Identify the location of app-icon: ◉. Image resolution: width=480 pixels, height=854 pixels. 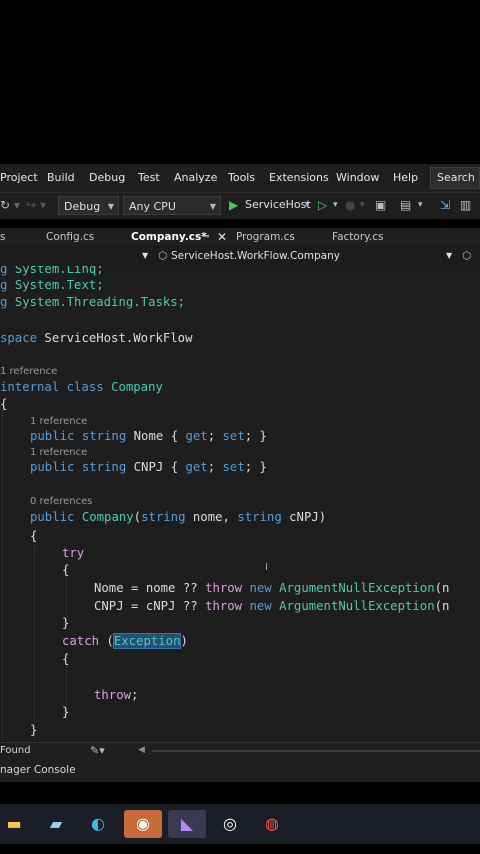
(143, 824).